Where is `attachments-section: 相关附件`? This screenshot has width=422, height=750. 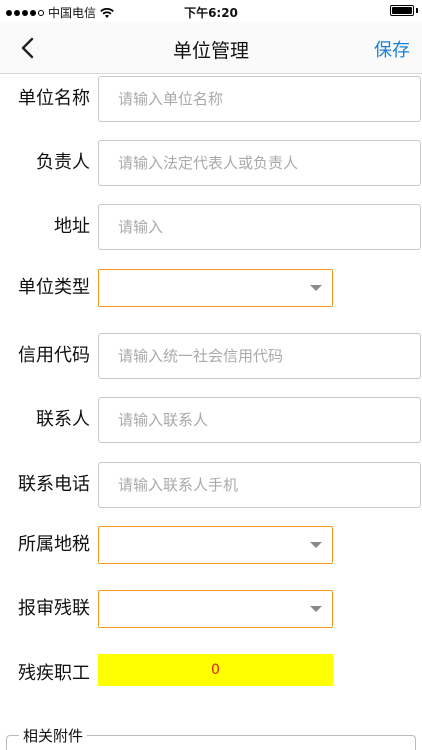 attachments-section: 相关附件 is located at coordinates (211, 737).